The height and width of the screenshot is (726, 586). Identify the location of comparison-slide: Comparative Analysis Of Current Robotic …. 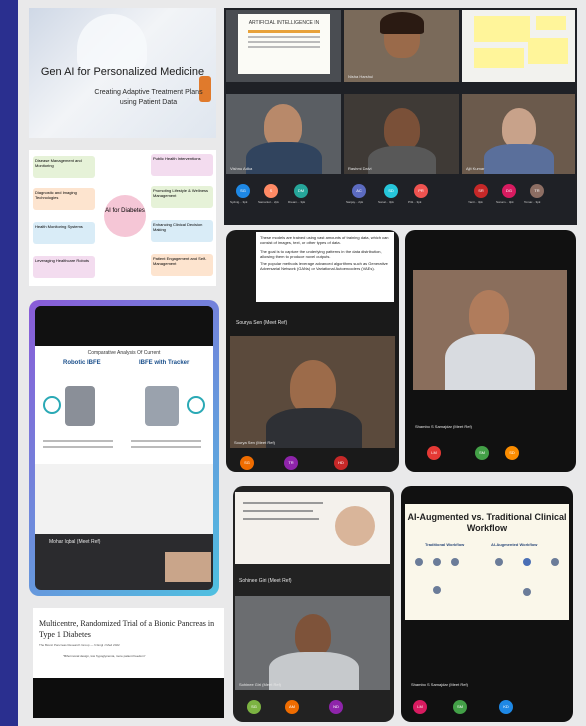
(124, 405).